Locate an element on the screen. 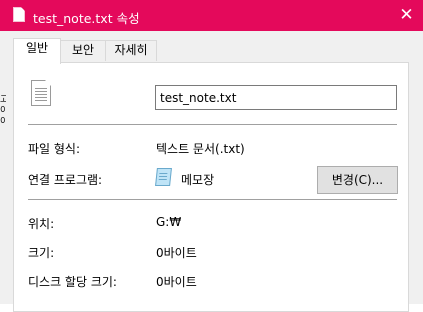 Image resolution: width=423 pixels, height=312 pixels. file-type-label: 파일 형식: is located at coordinates (54, 149).